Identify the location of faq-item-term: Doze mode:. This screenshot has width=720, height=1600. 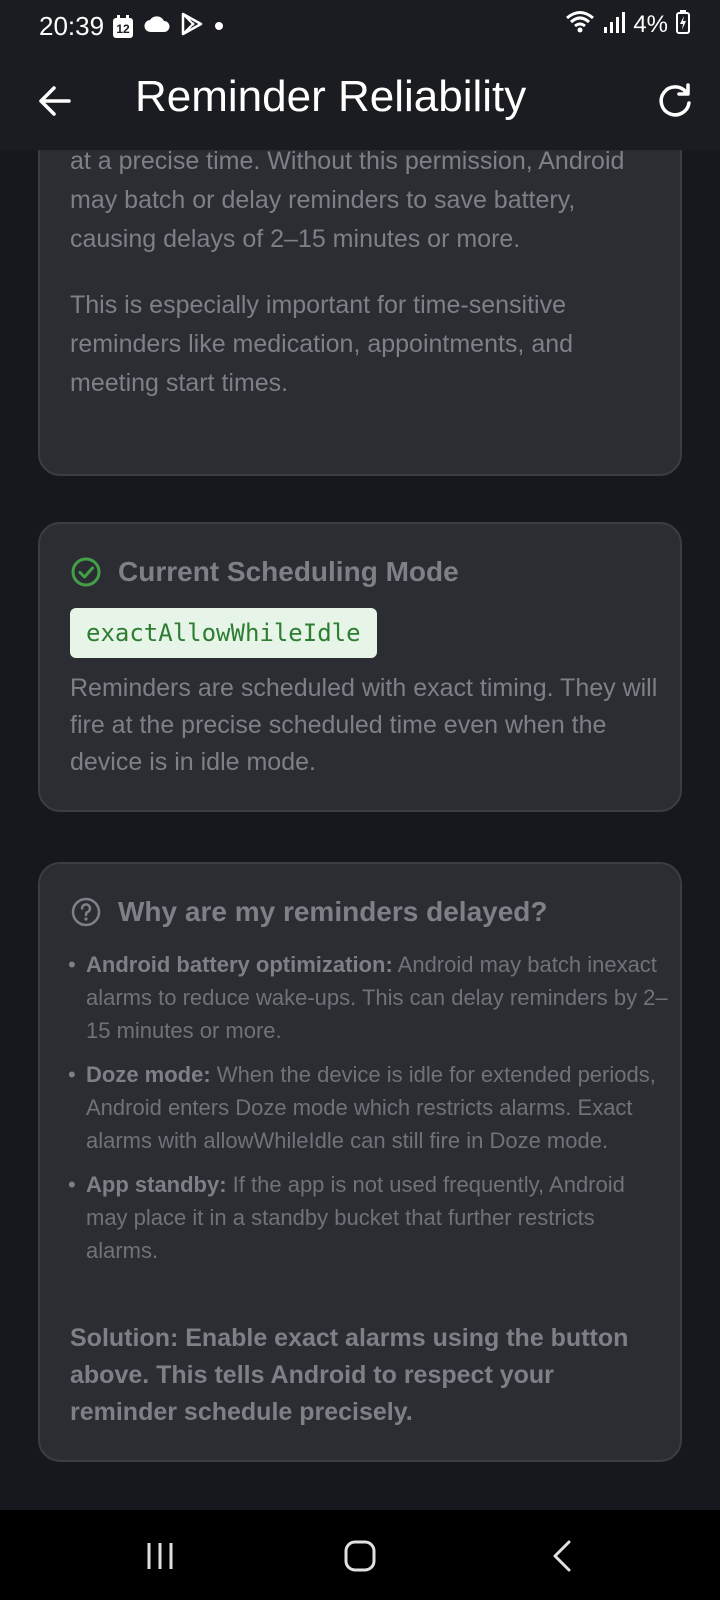
(148, 1074).